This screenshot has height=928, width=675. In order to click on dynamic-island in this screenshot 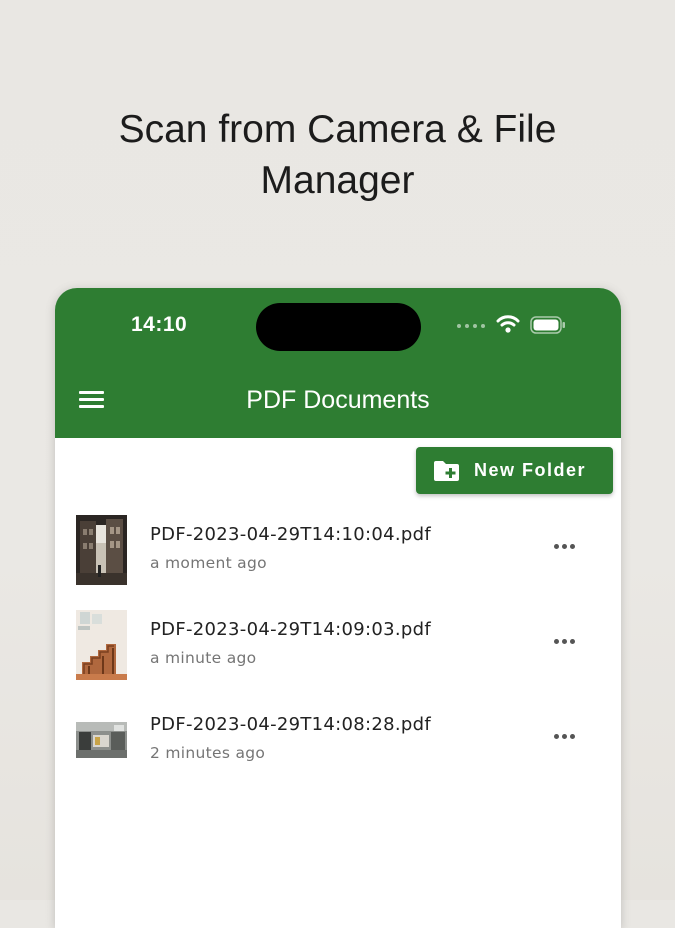, I will do `click(338, 327)`.